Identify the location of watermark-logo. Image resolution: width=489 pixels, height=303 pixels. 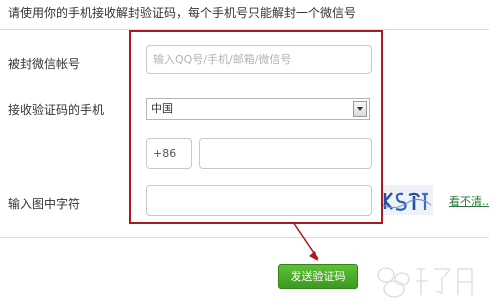
(425, 282).